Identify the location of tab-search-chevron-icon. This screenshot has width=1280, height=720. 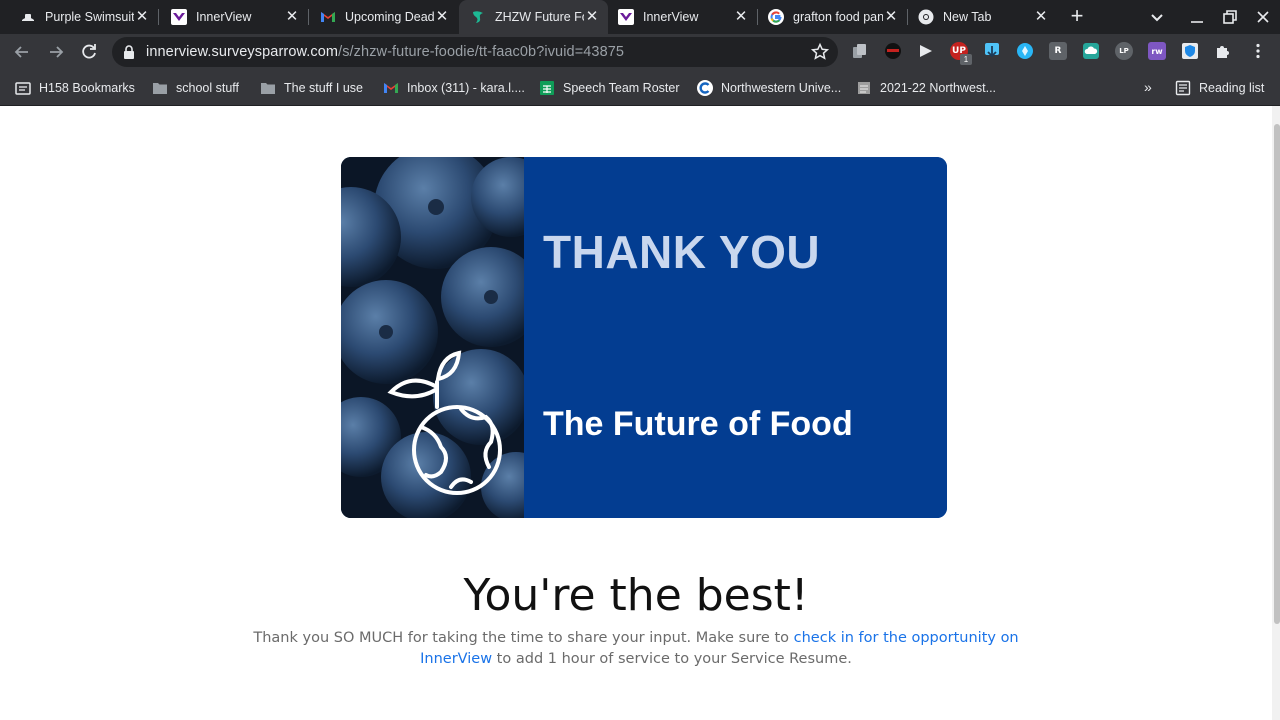
(1157, 17).